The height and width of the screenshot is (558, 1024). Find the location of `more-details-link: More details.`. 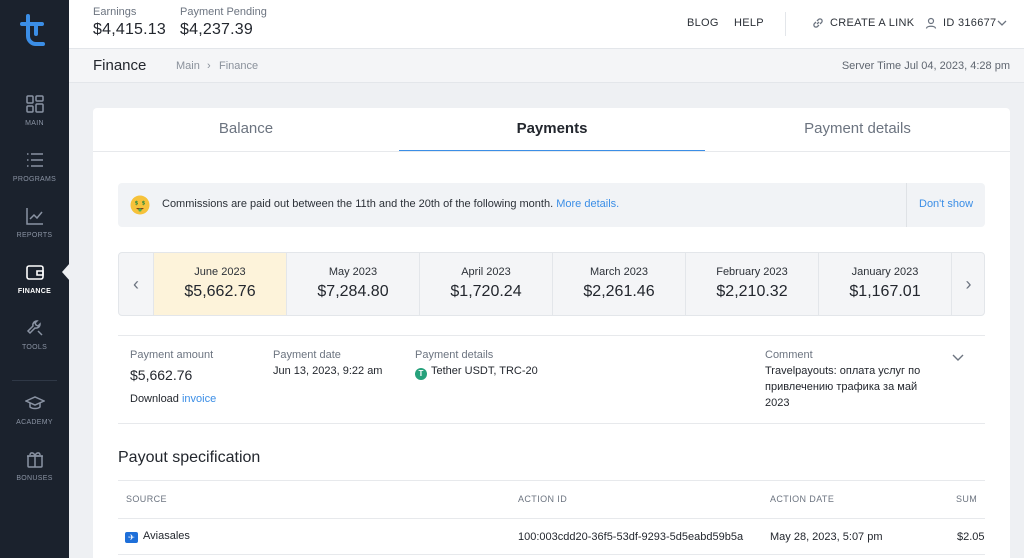

more-details-link: More details. is located at coordinates (587, 204).